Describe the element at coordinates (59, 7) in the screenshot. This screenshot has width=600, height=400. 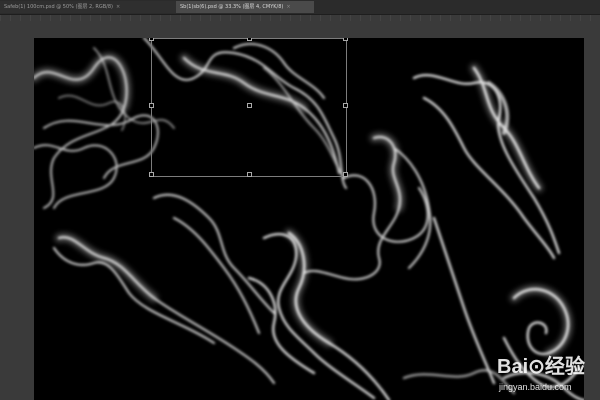
I see `document-tab-1-label: Safeb(1) 100cm.psd @ 50% (图层 2, RGB/8)` at that location.